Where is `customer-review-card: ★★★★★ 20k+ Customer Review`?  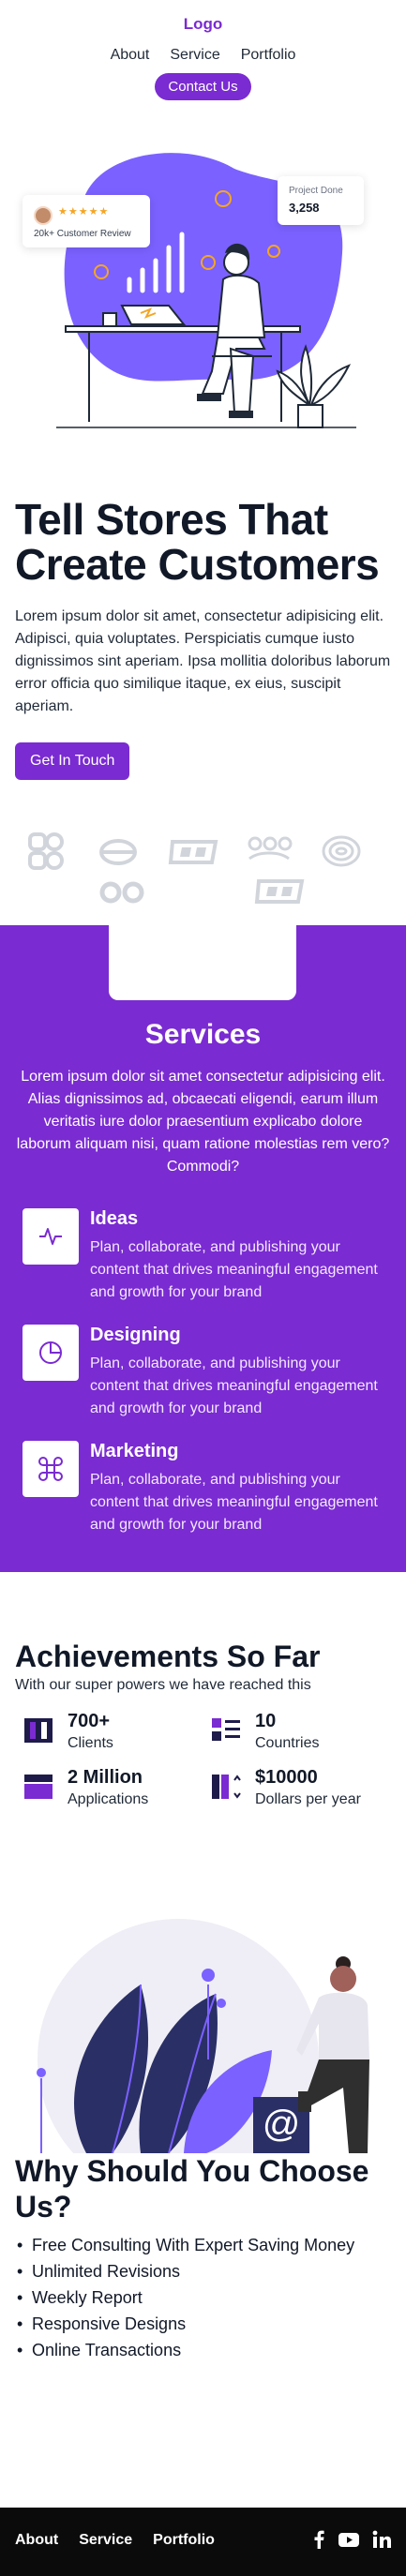 customer-review-card: ★★★★★ 20k+ Customer Review is located at coordinates (87, 221).